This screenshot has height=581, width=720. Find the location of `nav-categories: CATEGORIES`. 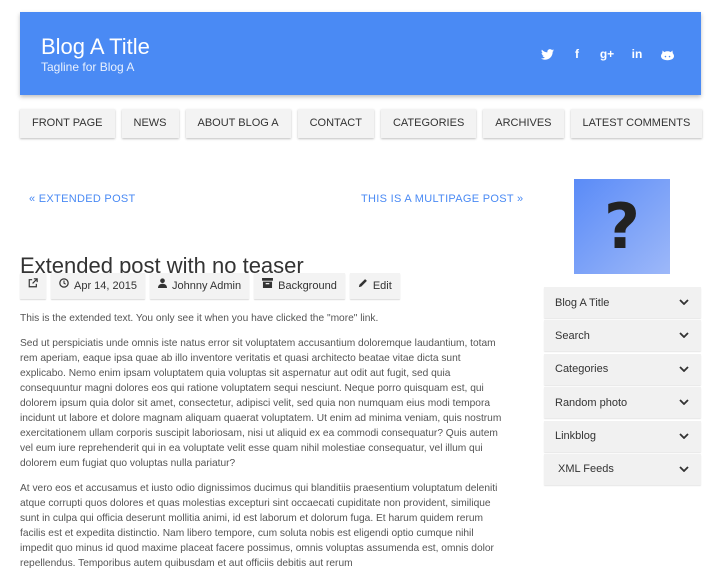

nav-categories: CATEGORIES is located at coordinates (428, 123).